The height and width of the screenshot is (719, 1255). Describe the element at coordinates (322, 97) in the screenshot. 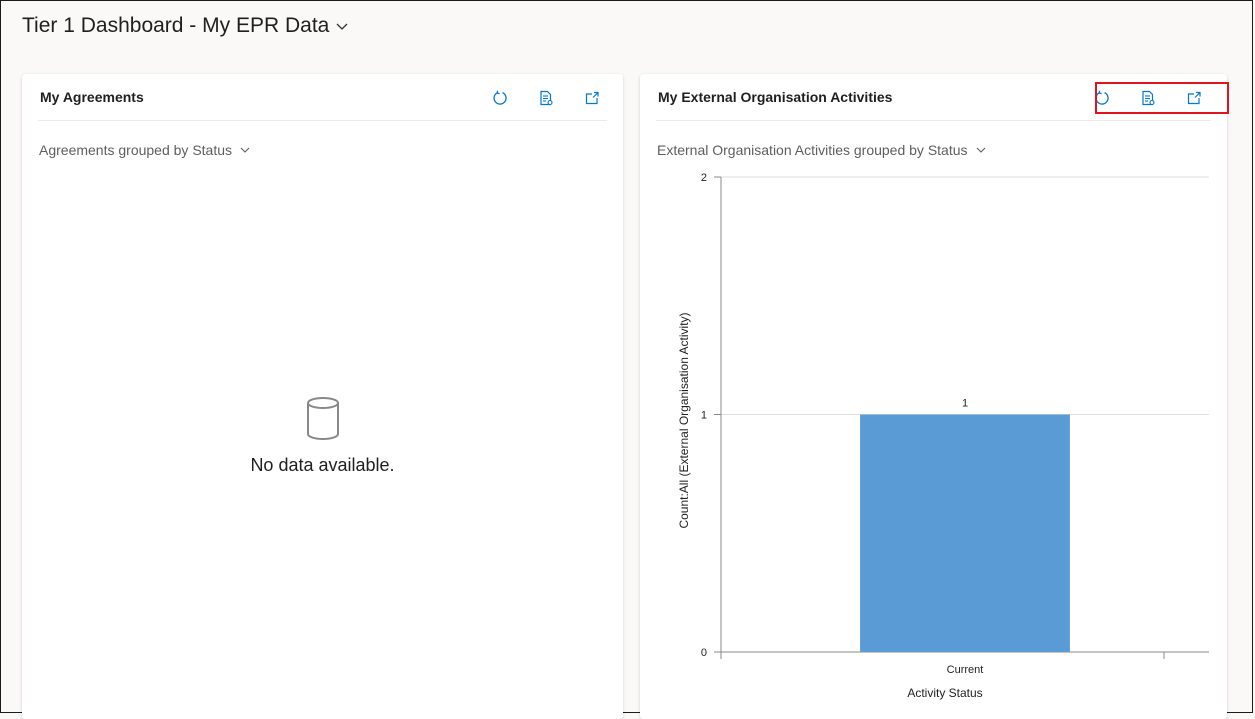

I see `card-header: My Agreements` at that location.